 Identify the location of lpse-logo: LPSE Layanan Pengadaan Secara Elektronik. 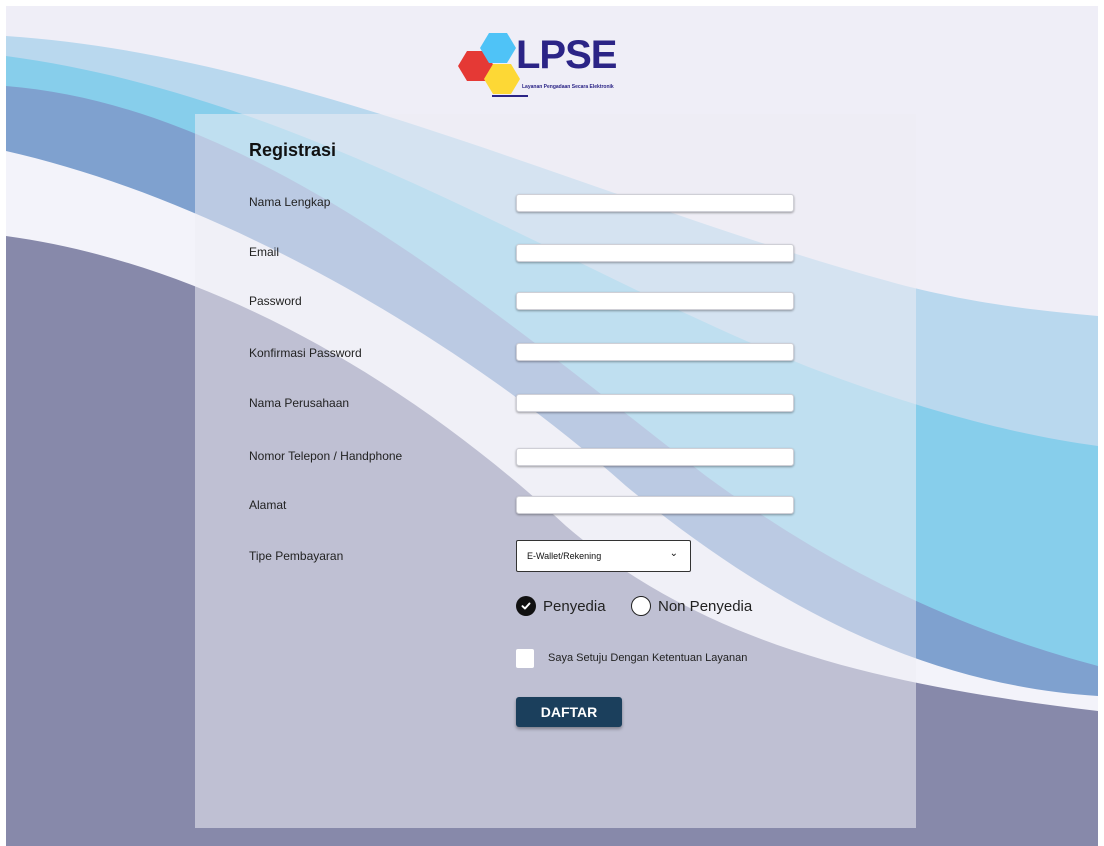
(540, 64).